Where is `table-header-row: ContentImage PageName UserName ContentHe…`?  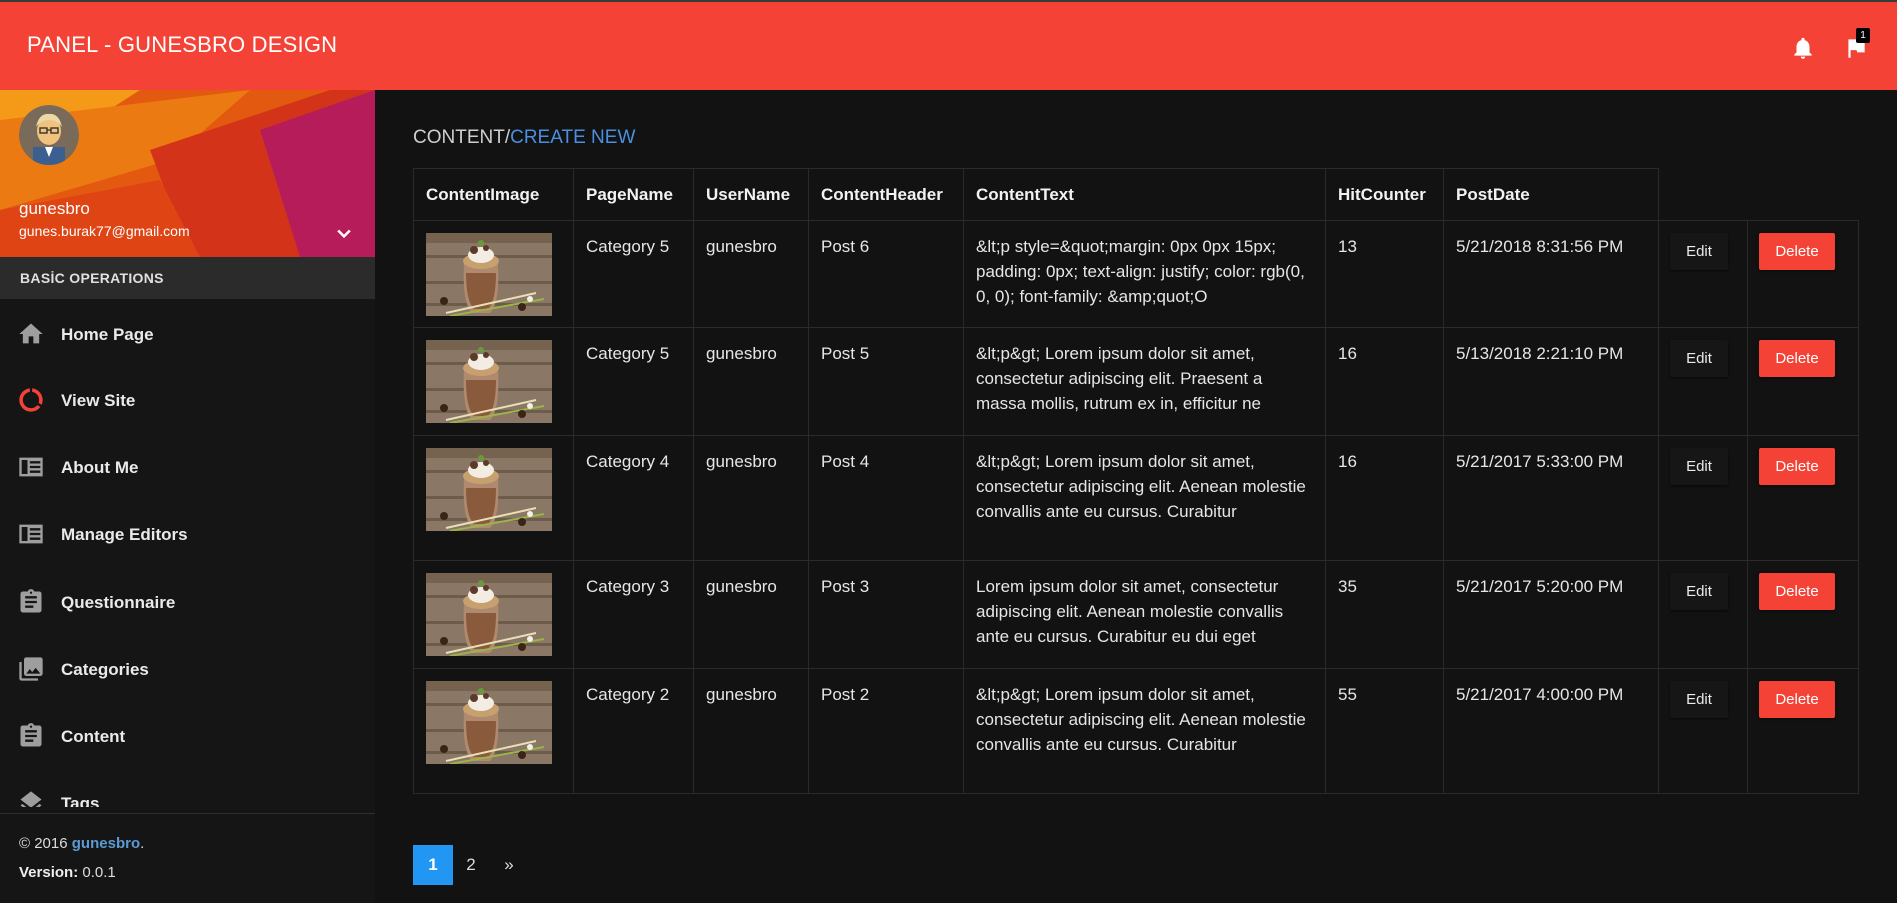 table-header-row: ContentImage PageName UserName ContentHe… is located at coordinates (1136, 194).